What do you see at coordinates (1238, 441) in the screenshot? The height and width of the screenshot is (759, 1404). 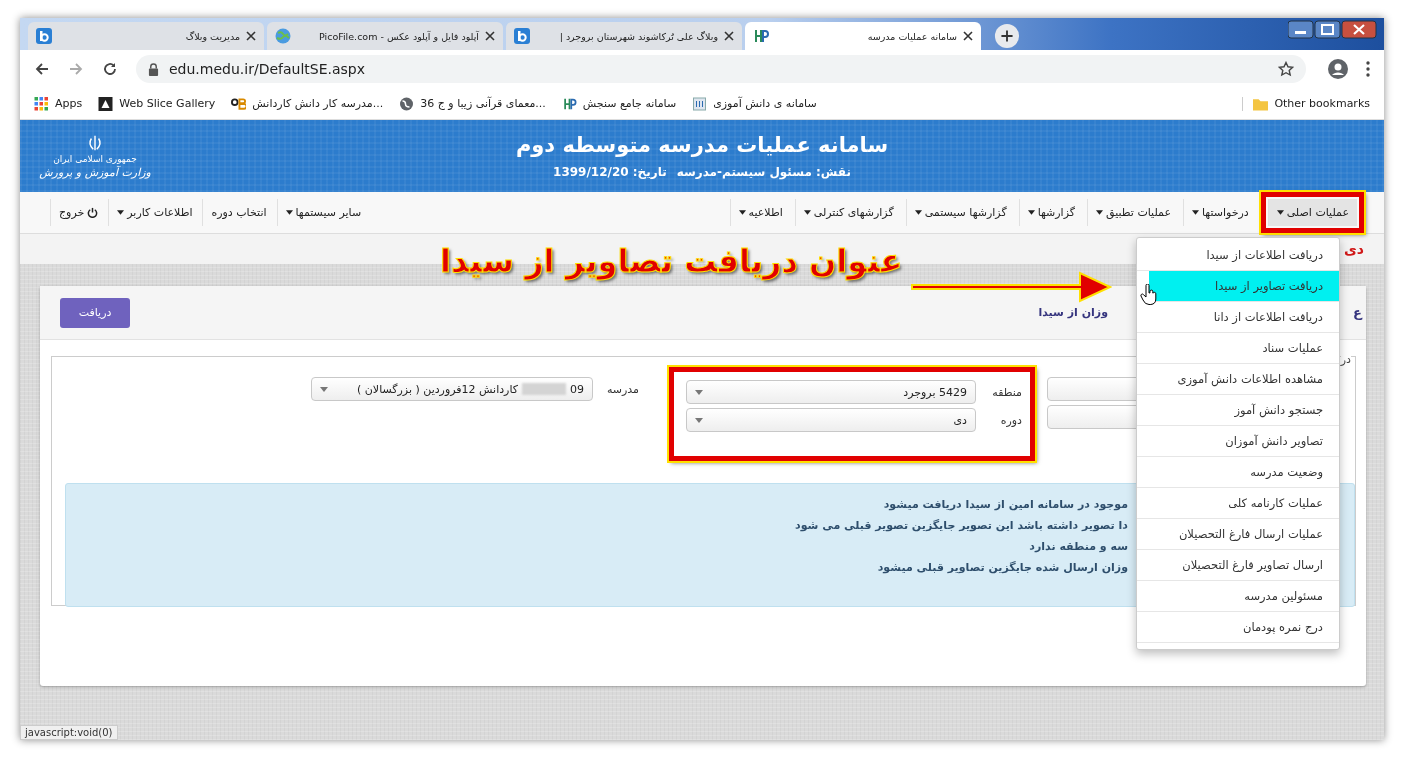 I see `menu-item: تصاویر دانش آموزان` at bounding box center [1238, 441].